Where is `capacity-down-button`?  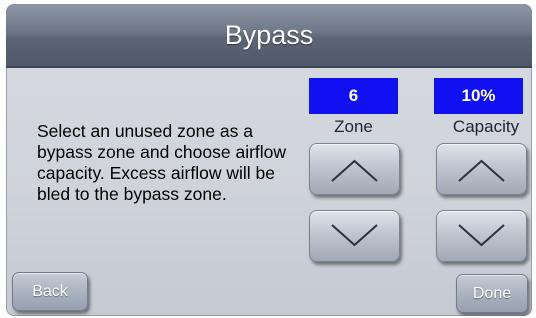 capacity-down-button is located at coordinates (481, 236).